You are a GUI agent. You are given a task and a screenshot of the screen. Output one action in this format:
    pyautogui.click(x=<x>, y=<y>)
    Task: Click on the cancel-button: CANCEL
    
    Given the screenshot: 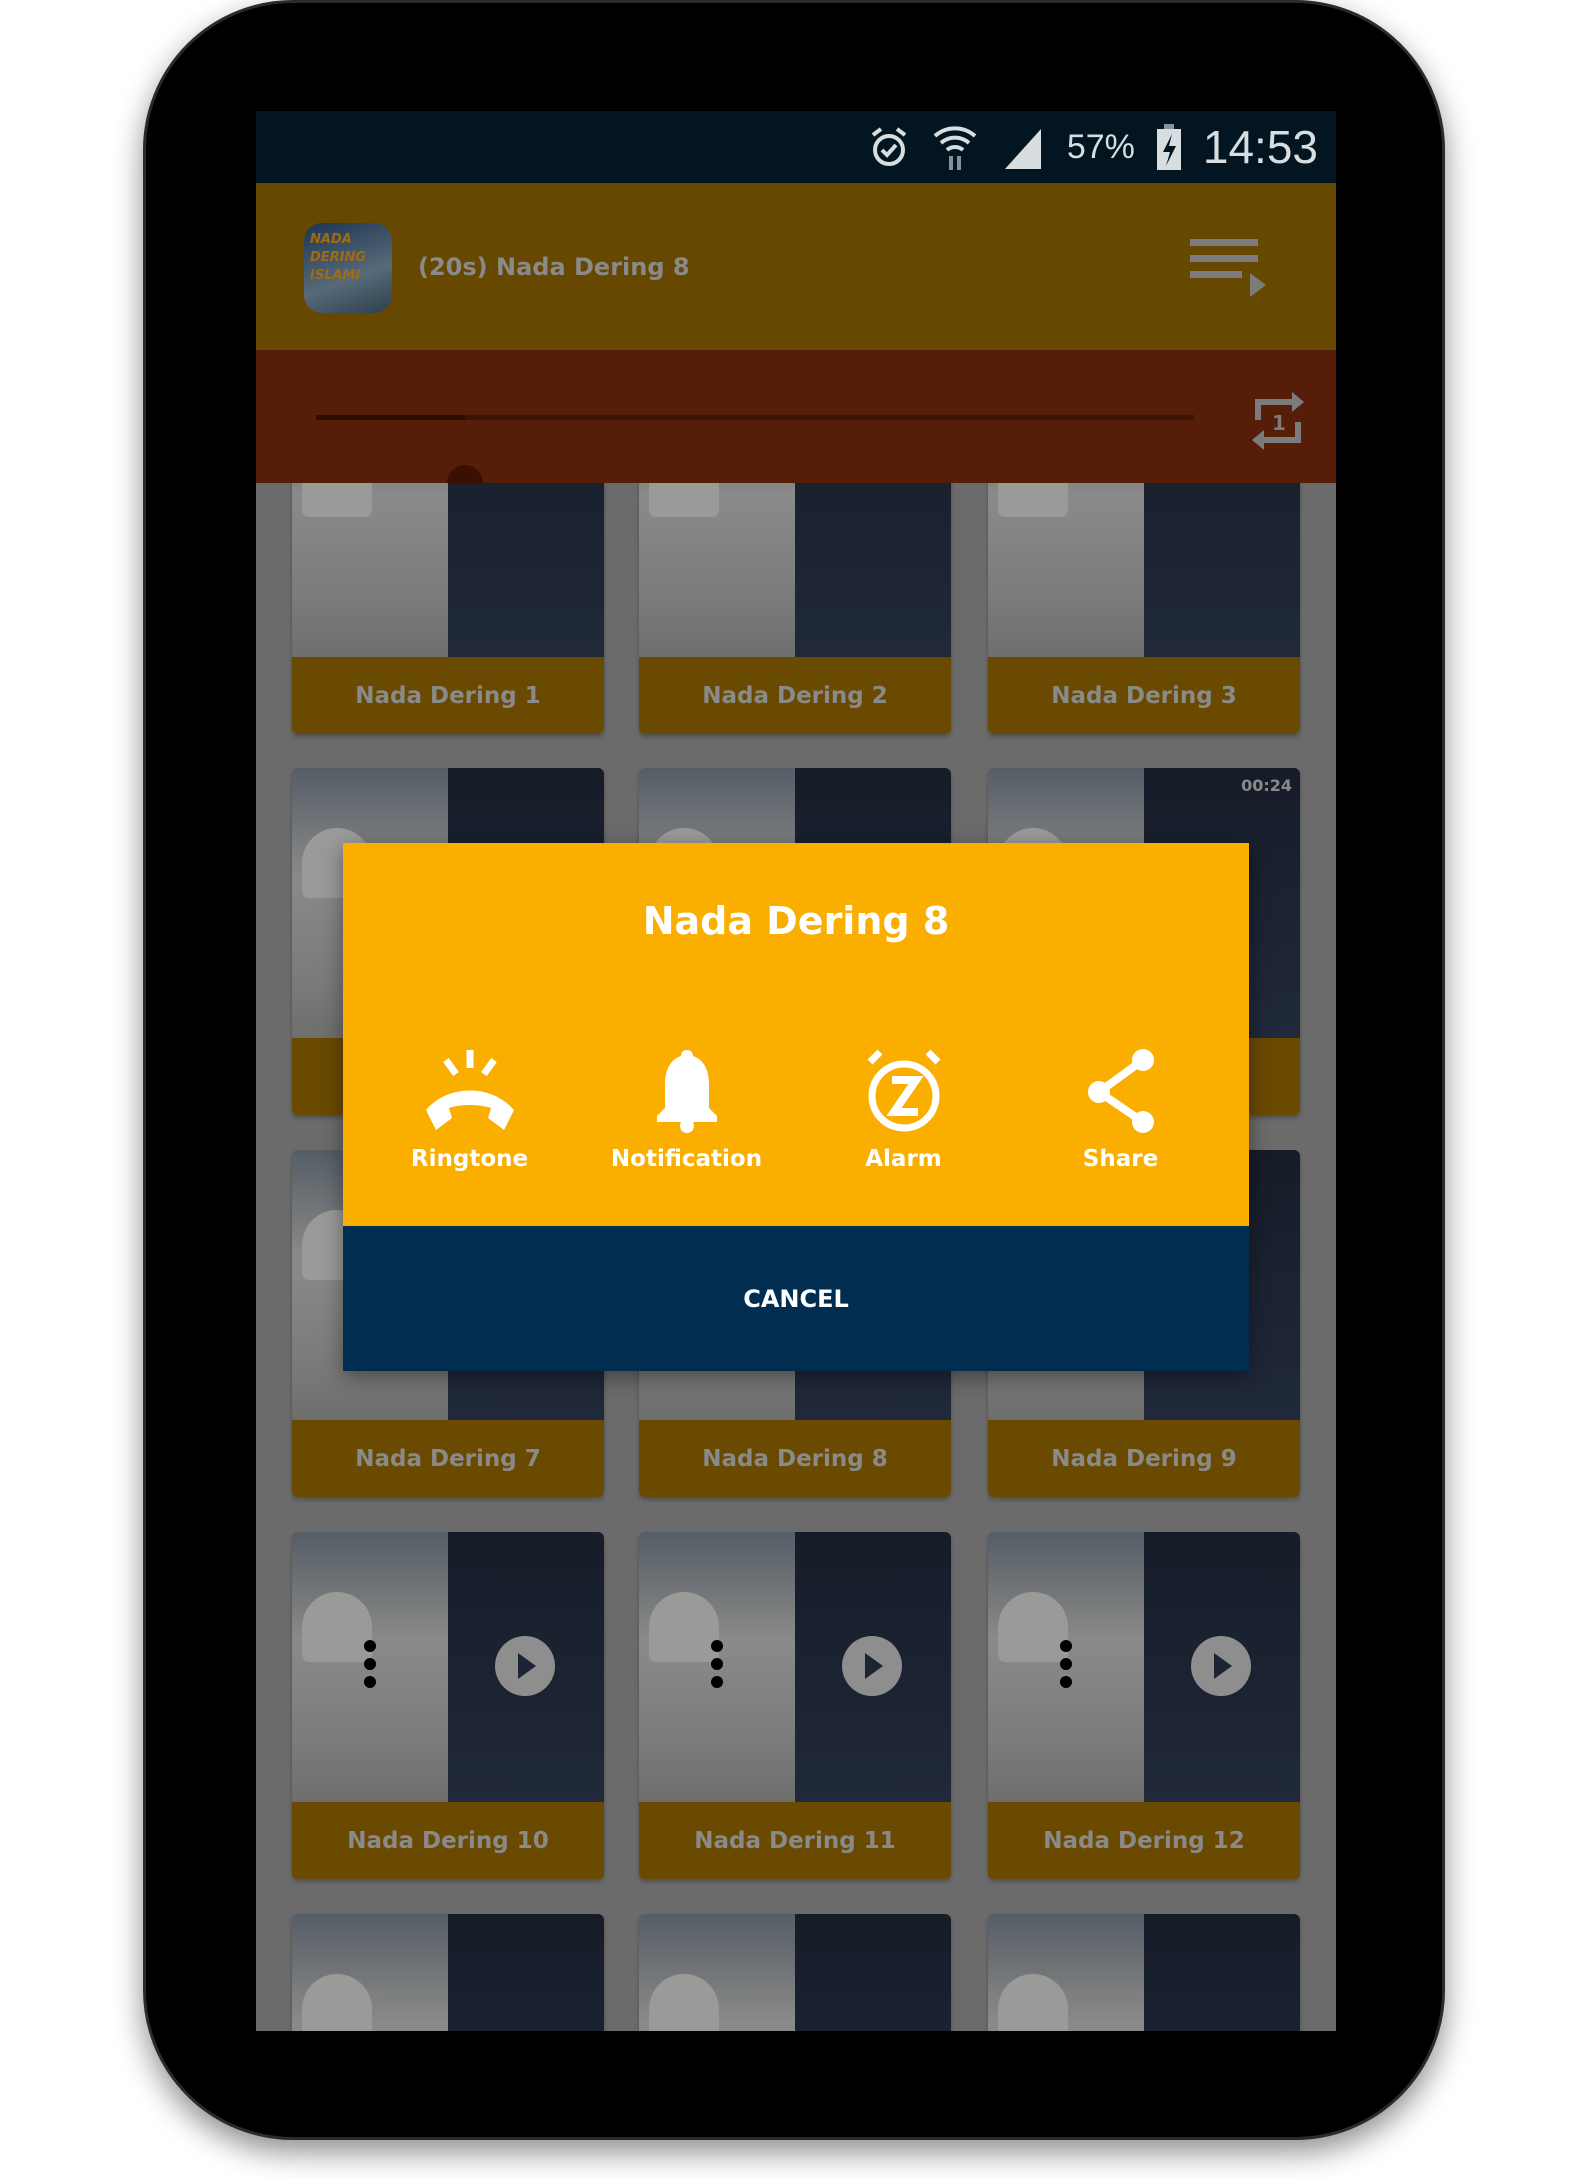 What is the action you would take?
    pyautogui.click(x=796, y=1298)
    